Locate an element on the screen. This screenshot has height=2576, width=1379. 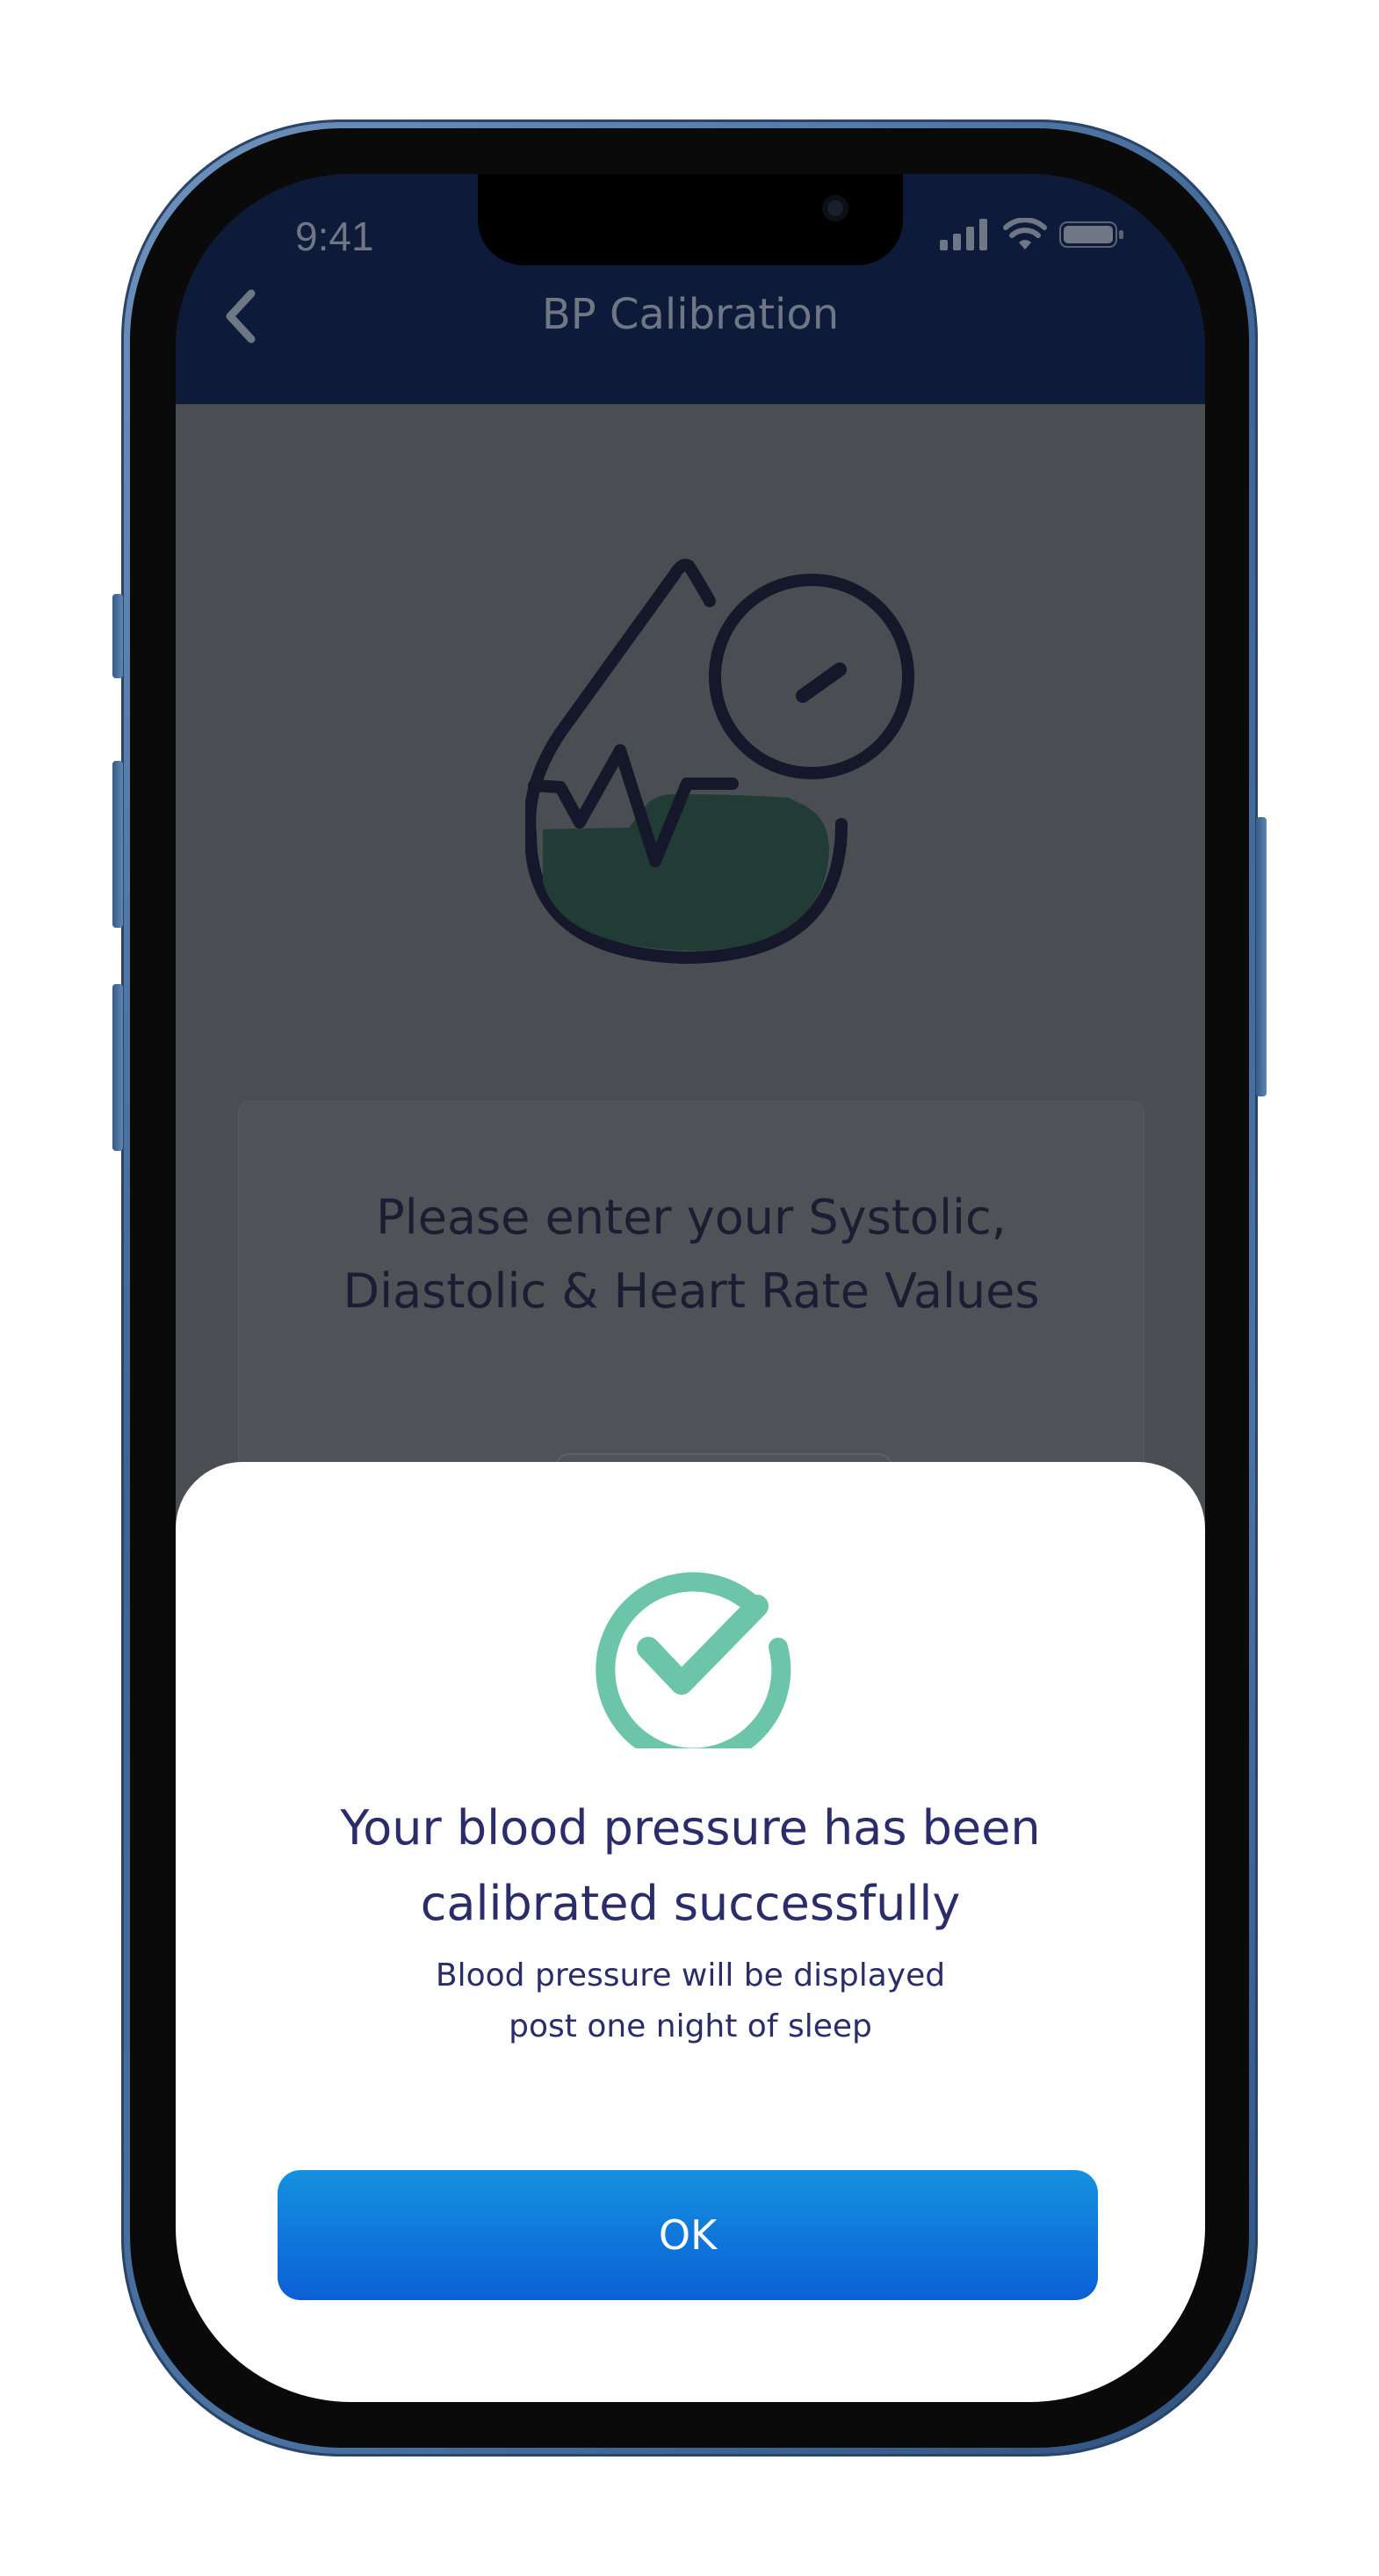
notch is located at coordinates (690, 219).